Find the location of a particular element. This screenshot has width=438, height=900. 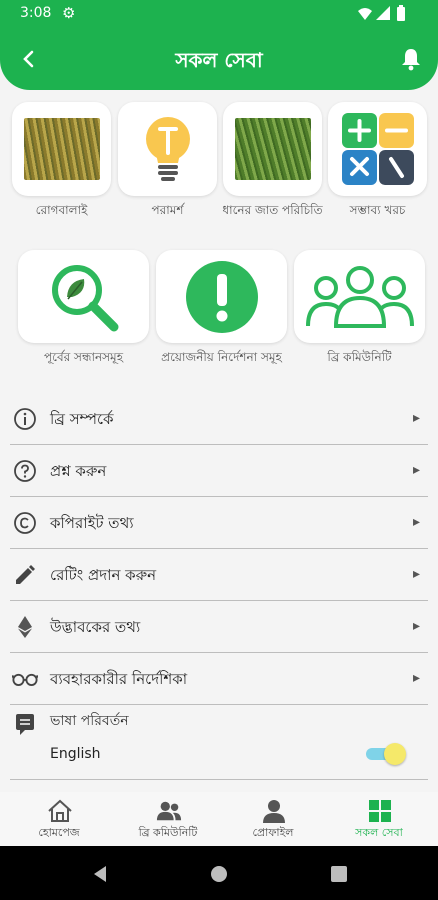

system-home-icon is located at coordinates (219, 874).